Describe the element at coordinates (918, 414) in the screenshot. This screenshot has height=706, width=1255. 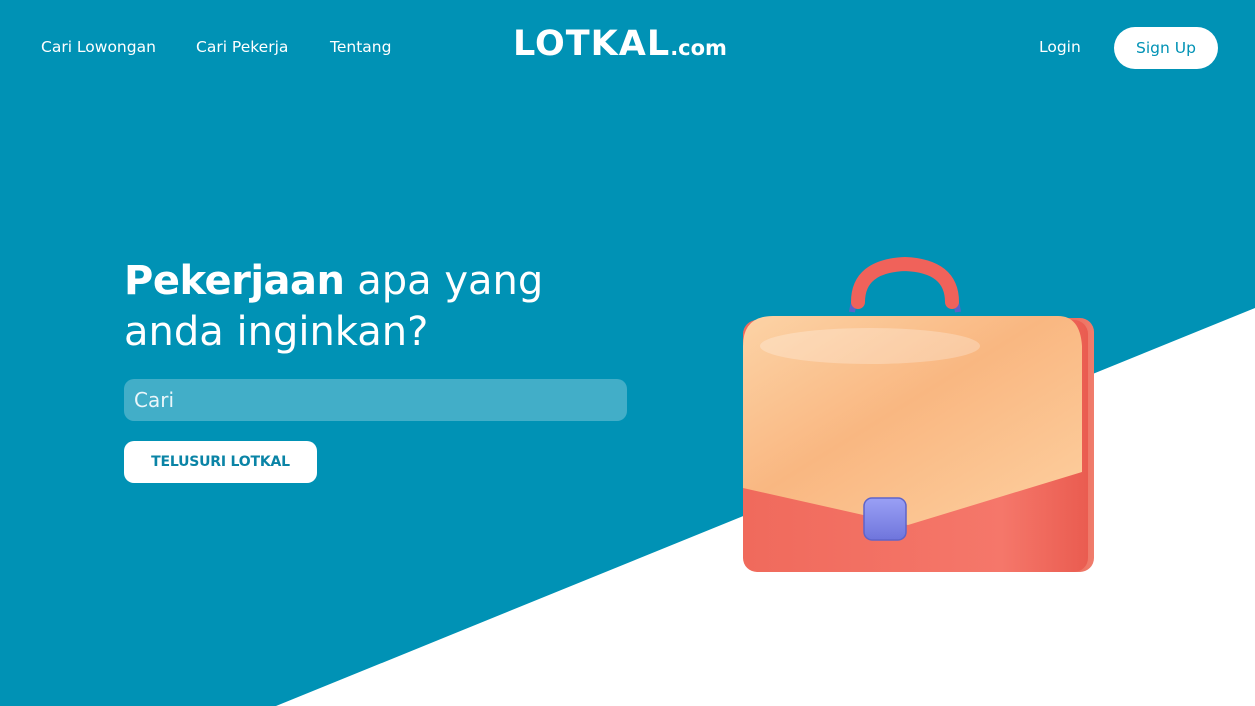
I see `briefcase-icon` at that location.